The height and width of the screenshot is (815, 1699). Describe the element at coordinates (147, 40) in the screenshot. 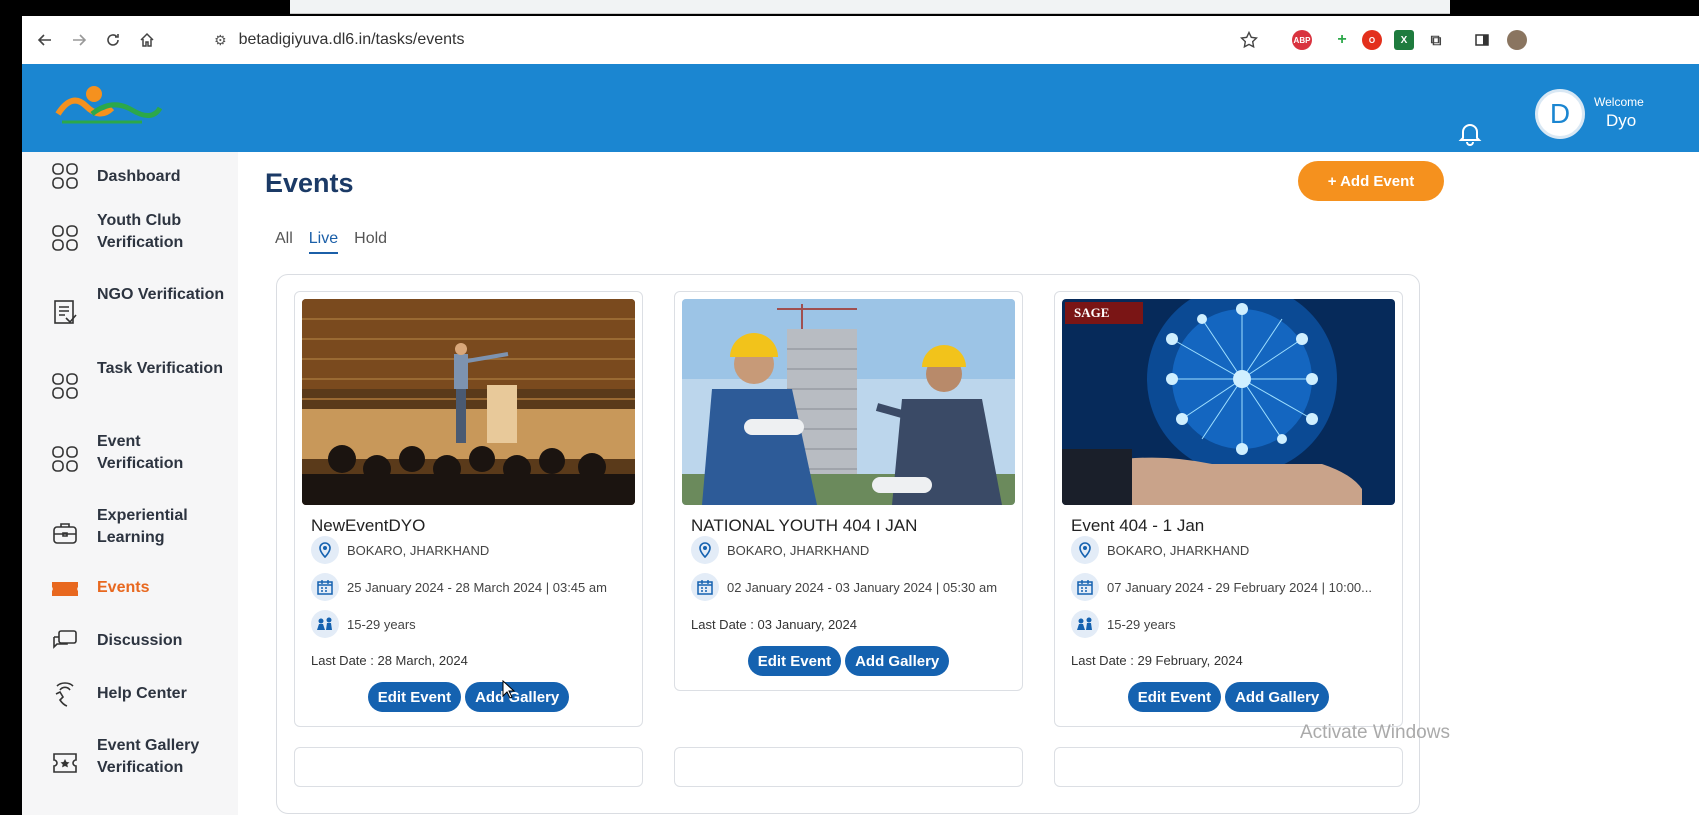

I see `home-icon` at that location.